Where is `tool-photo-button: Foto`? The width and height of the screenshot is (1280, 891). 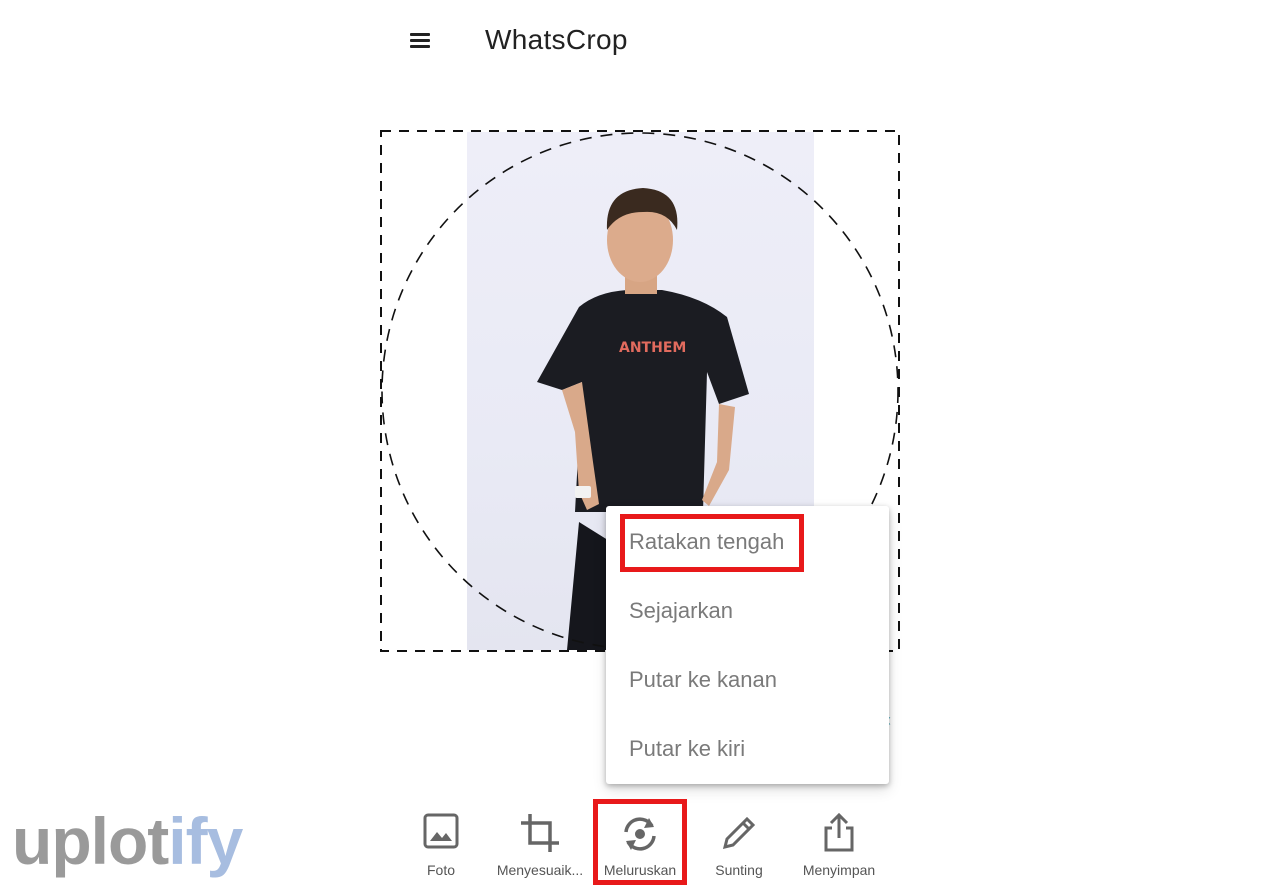
tool-photo-button: Foto is located at coordinates (441, 846).